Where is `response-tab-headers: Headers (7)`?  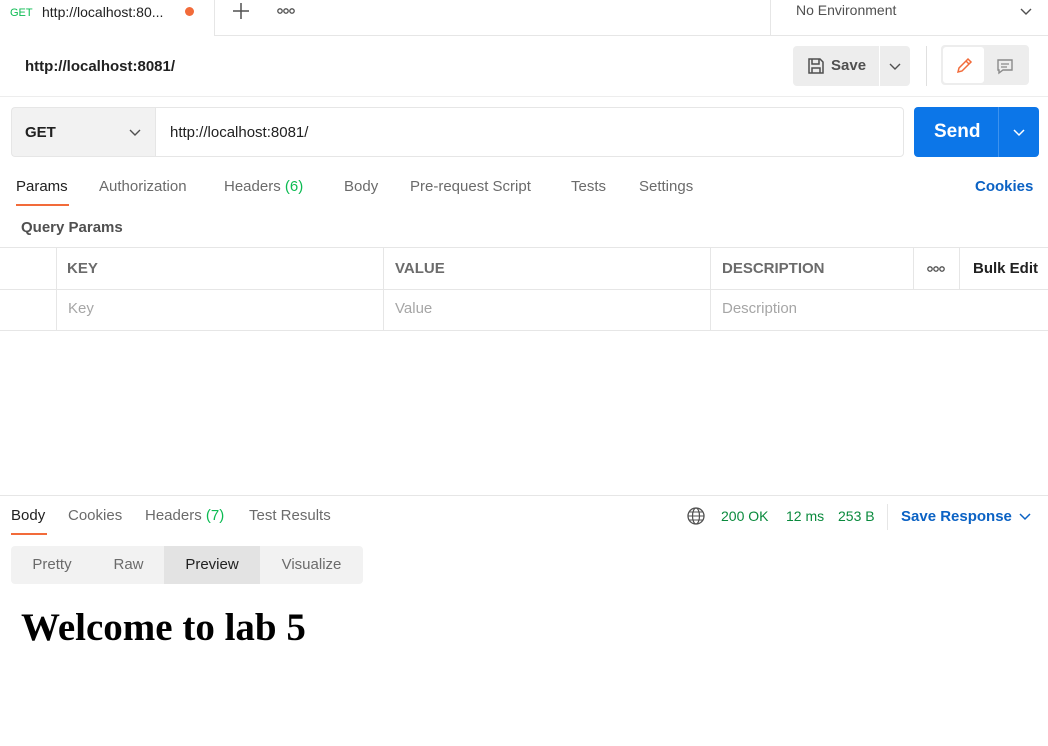
response-tab-headers: Headers (7) is located at coordinates (184, 515).